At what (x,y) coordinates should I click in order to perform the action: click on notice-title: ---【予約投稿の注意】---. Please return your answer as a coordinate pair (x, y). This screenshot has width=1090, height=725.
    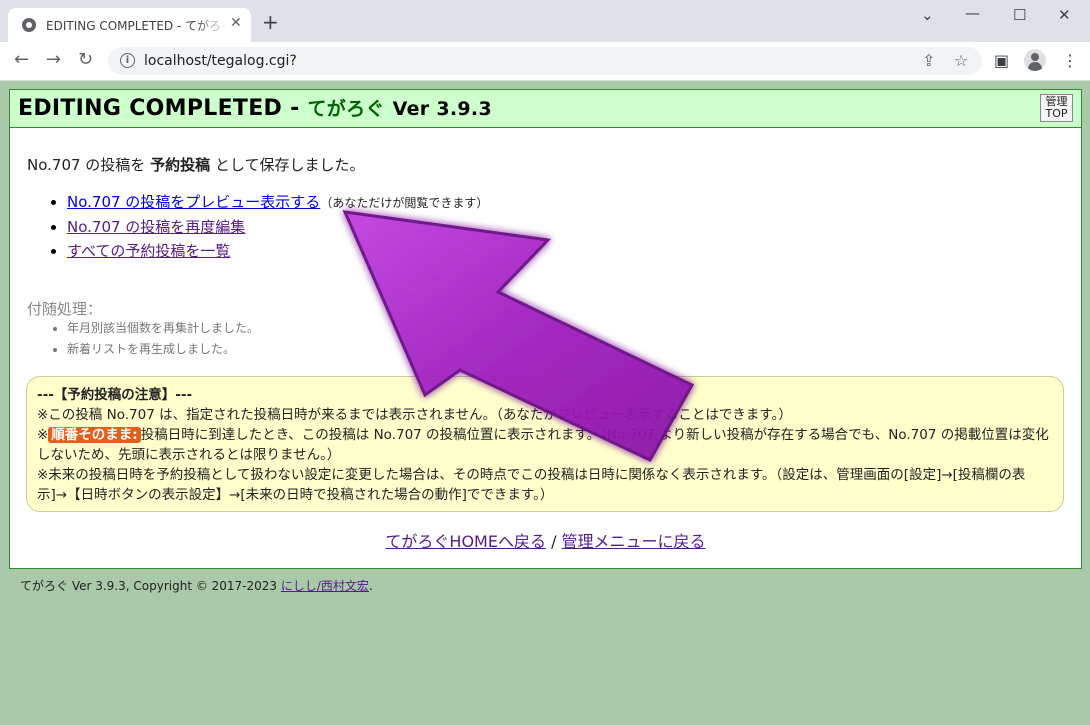
    Looking at the image, I should click on (115, 395).